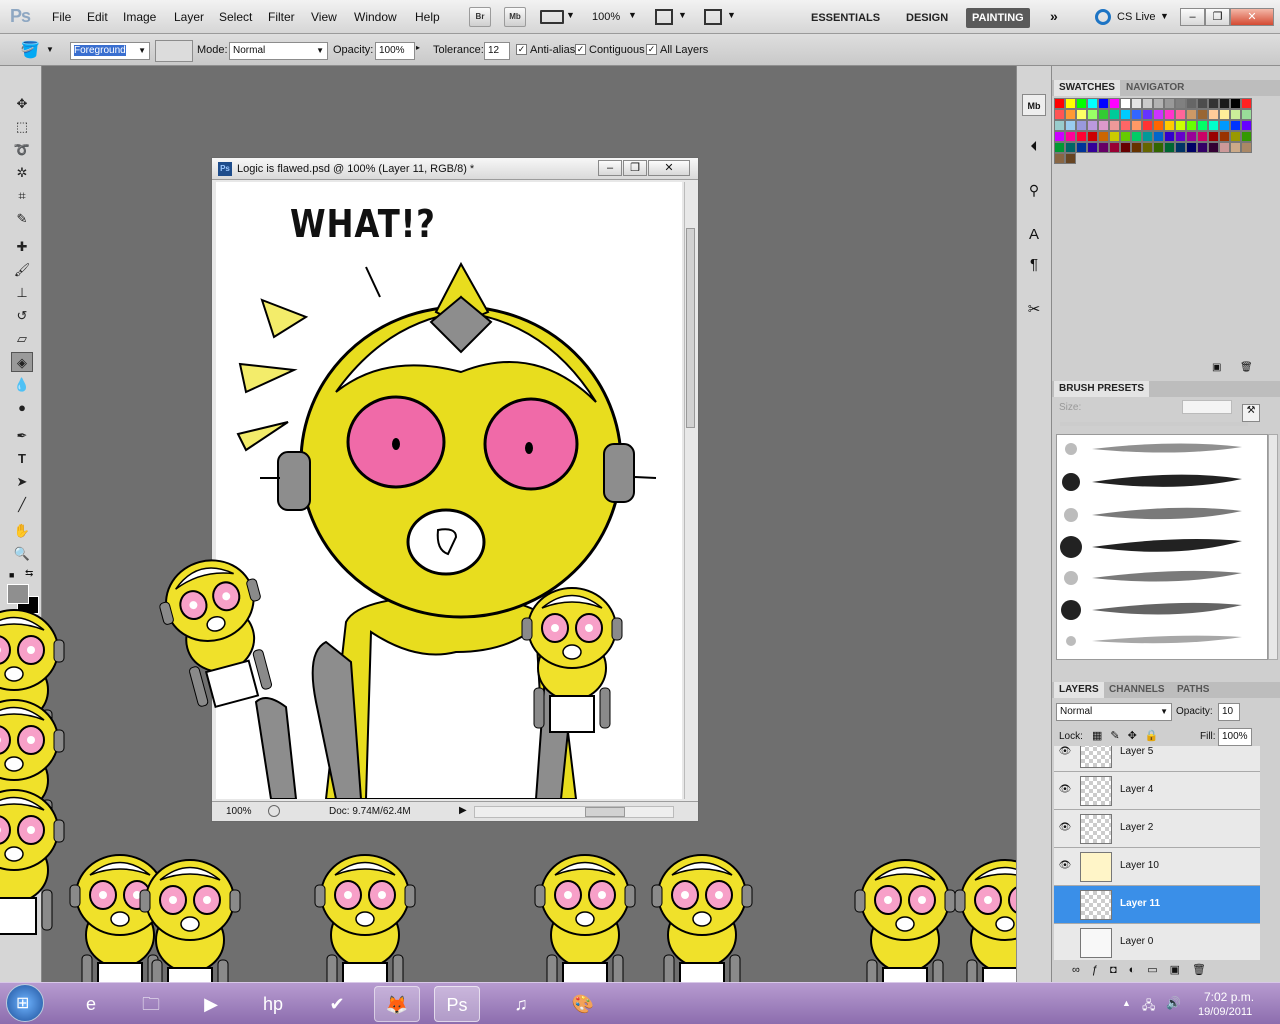 The width and height of the screenshot is (1280, 1024). What do you see at coordinates (1154, 424) in the screenshot?
I see `brush-size-slider` at bounding box center [1154, 424].